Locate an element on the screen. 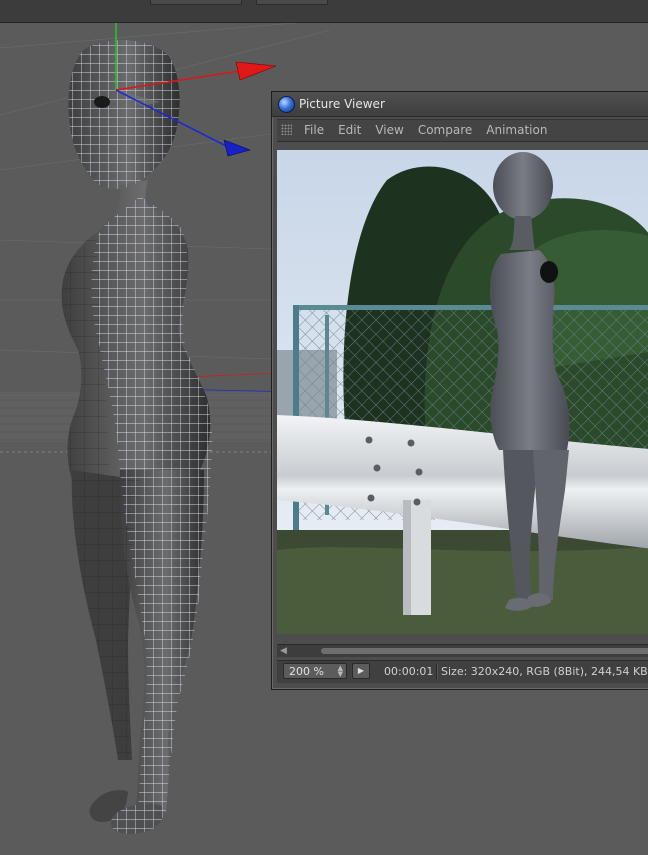  menu-grip-icon is located at coordinates (286, 129).